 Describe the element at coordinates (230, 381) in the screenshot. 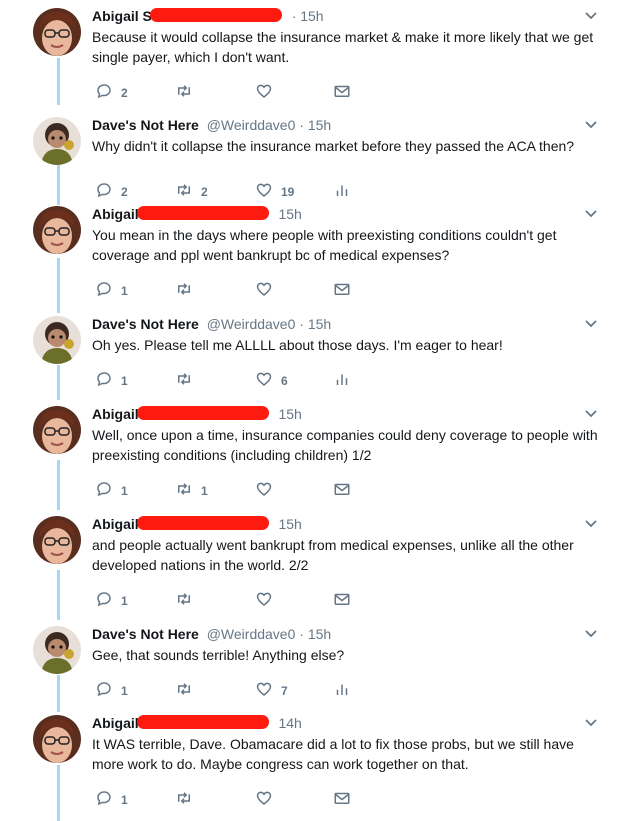

I see `tweet-actions: 1 6` at that location.